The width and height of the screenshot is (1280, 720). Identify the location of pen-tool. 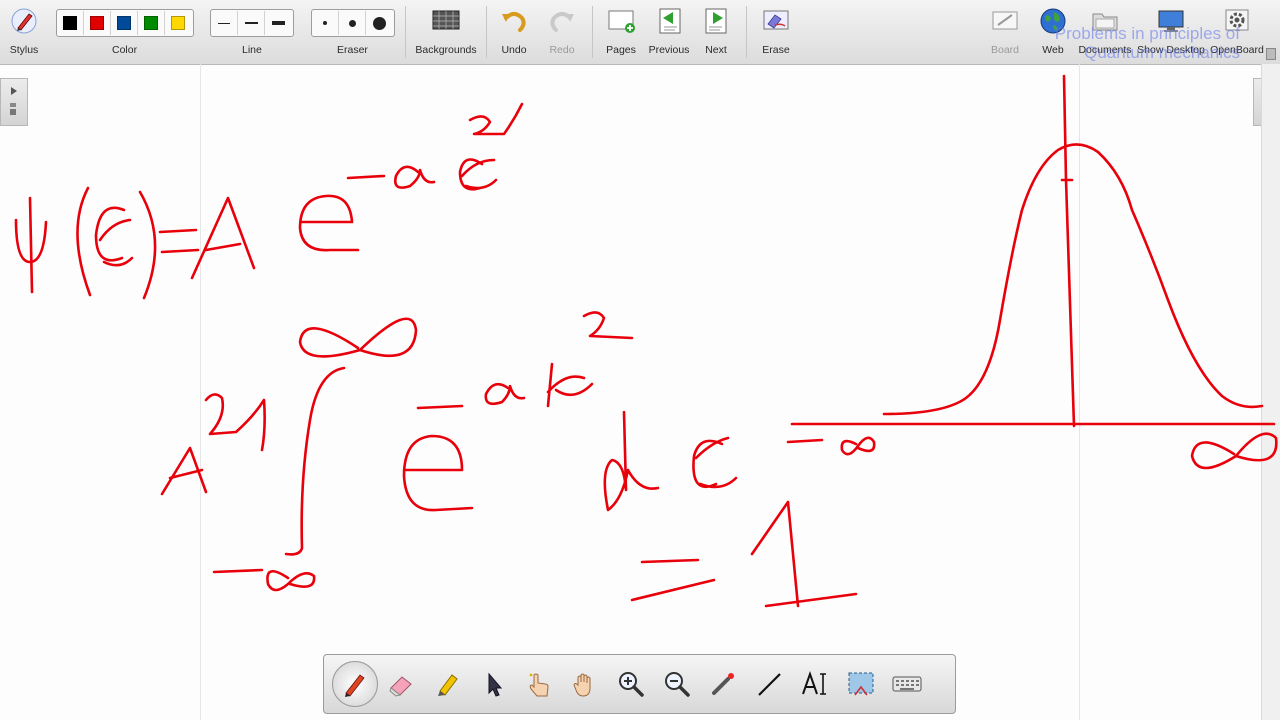
(355, 684).